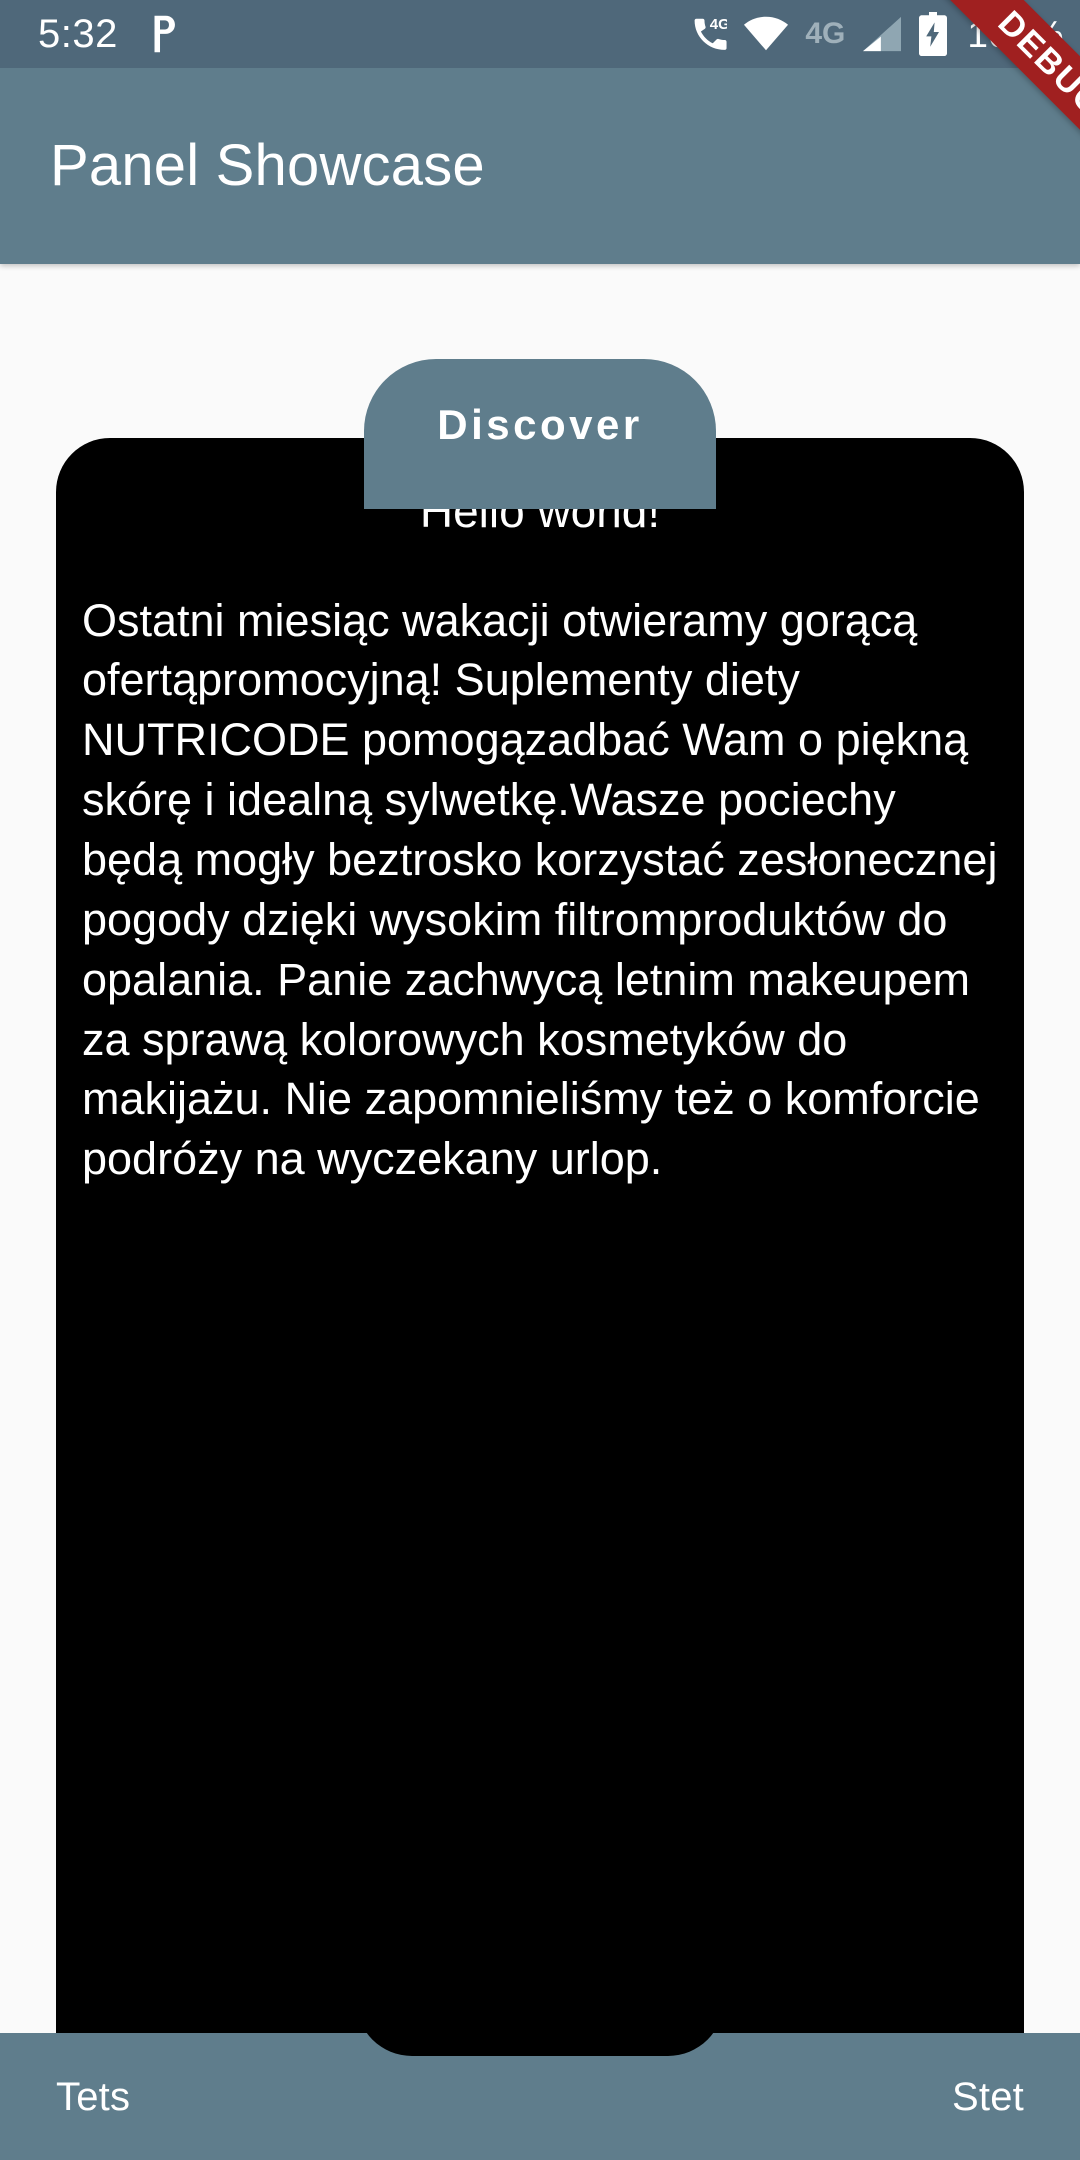  What do you see at coordinates (718, 24) in the screenshot?
I see `svg-text: 4G` at bounding box center [718, 24].